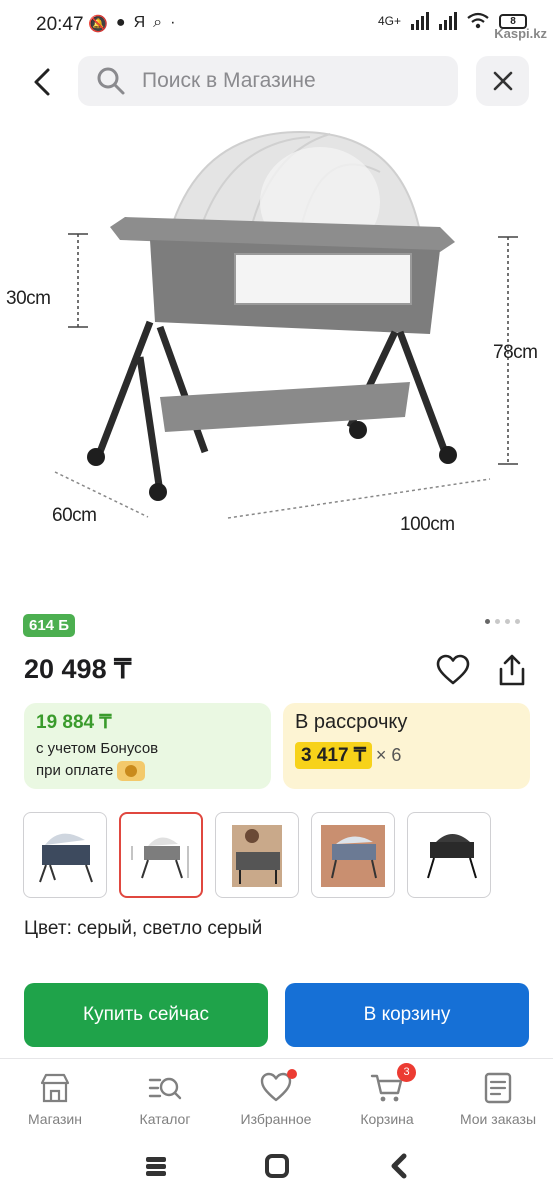 This screenshot has height=1200, width=553. I want to click on bonus-note-line1: с учетом Бонусов, so click(97, 748).